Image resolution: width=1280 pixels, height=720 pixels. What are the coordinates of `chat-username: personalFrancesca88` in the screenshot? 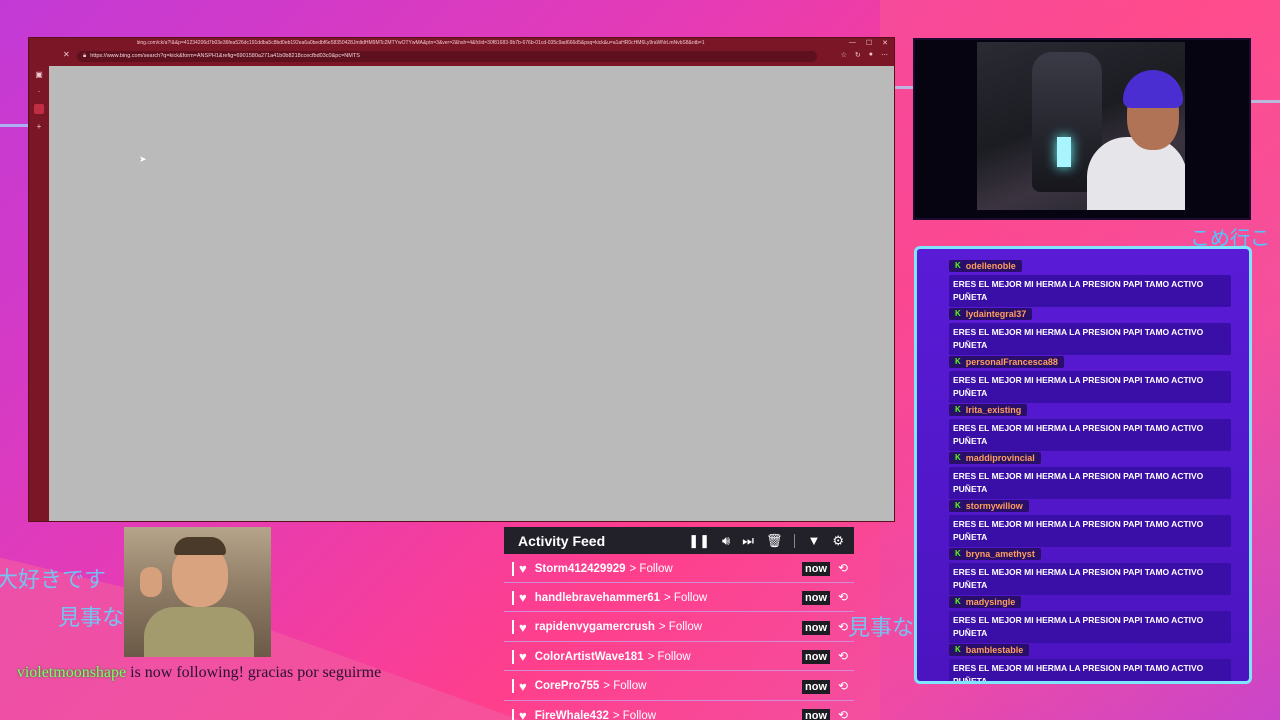 It's located at (1012, 362).